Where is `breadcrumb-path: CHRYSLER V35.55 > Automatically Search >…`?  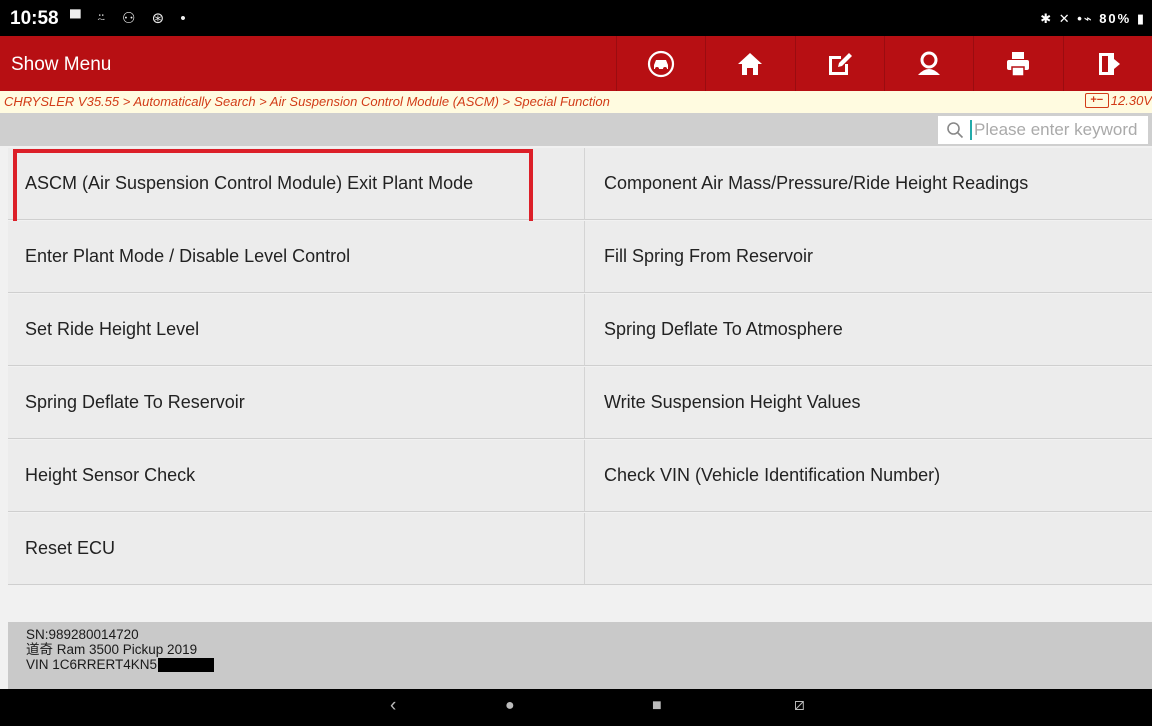 breadcrumb-path: CHRYSLER V35.55 > Automatically Search >… is located at coordinates (307, 101).